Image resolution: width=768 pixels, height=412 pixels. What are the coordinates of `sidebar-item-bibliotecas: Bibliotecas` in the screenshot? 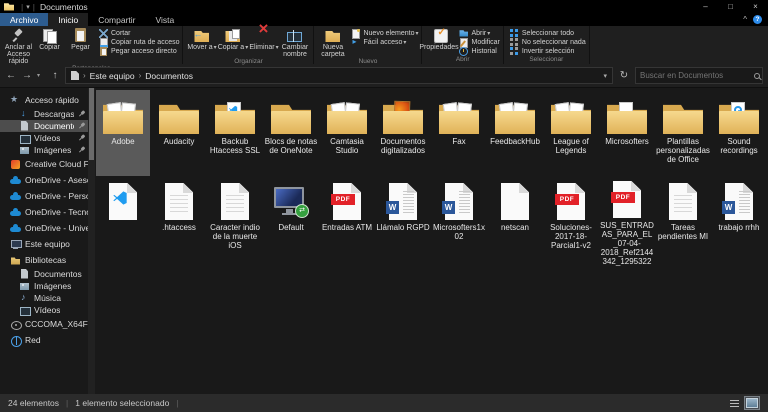 It's located at (44, 260).